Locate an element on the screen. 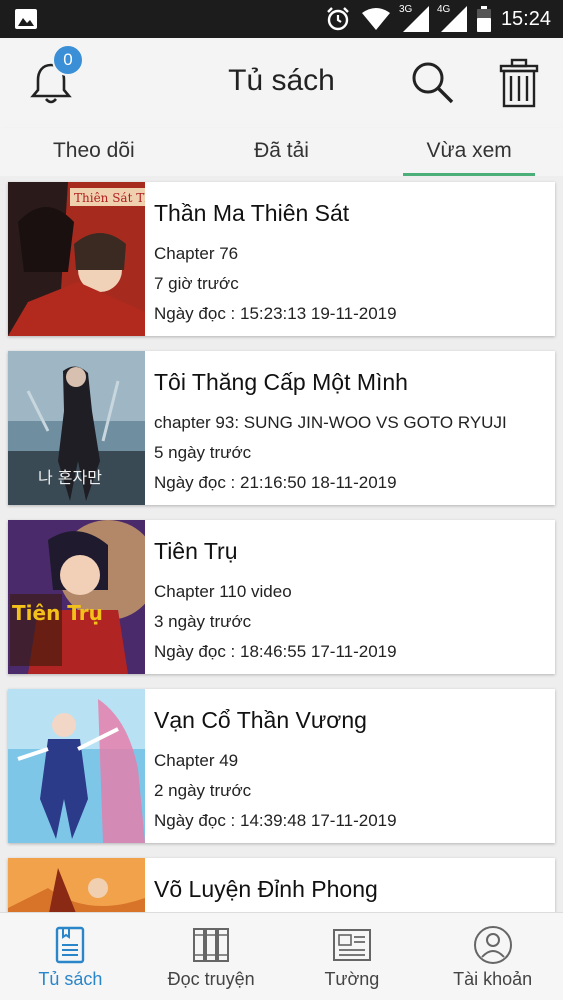  tab-following: Theo dõi is located at coordinates (94, 152).